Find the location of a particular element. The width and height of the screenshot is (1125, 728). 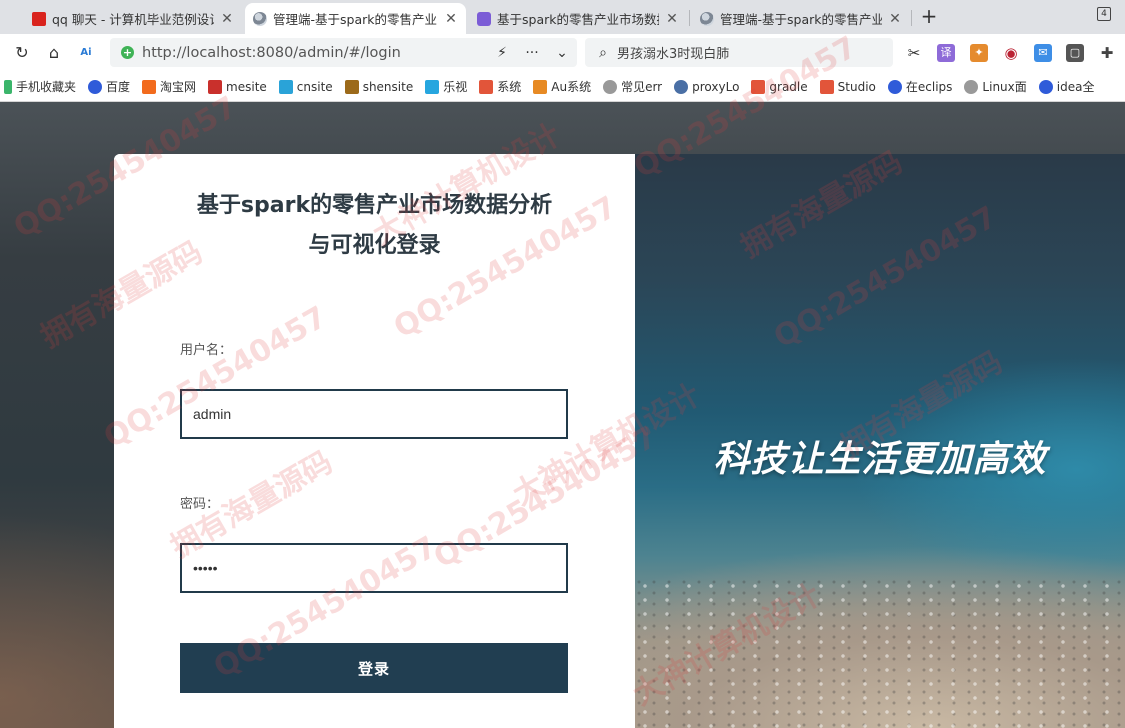

tab-qq-chat: qq 聊天 - 计算机毕业范例设计 ✕ is located at coordinates (133, 18).